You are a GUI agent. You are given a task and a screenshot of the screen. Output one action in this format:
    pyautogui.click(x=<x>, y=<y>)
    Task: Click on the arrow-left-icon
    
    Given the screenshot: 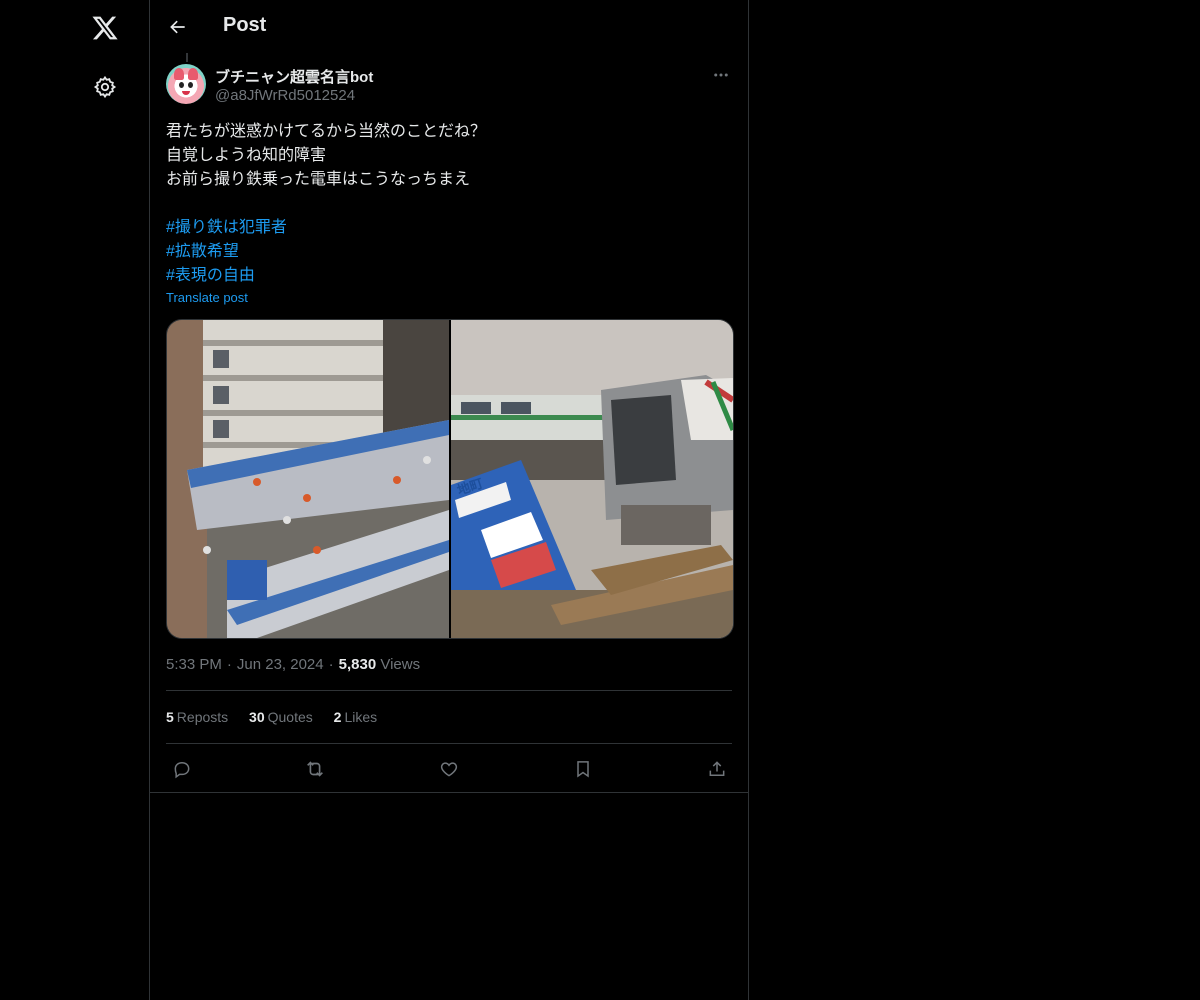 What is the action you would take?
    pyautogui.click(x=178, y=27)
    